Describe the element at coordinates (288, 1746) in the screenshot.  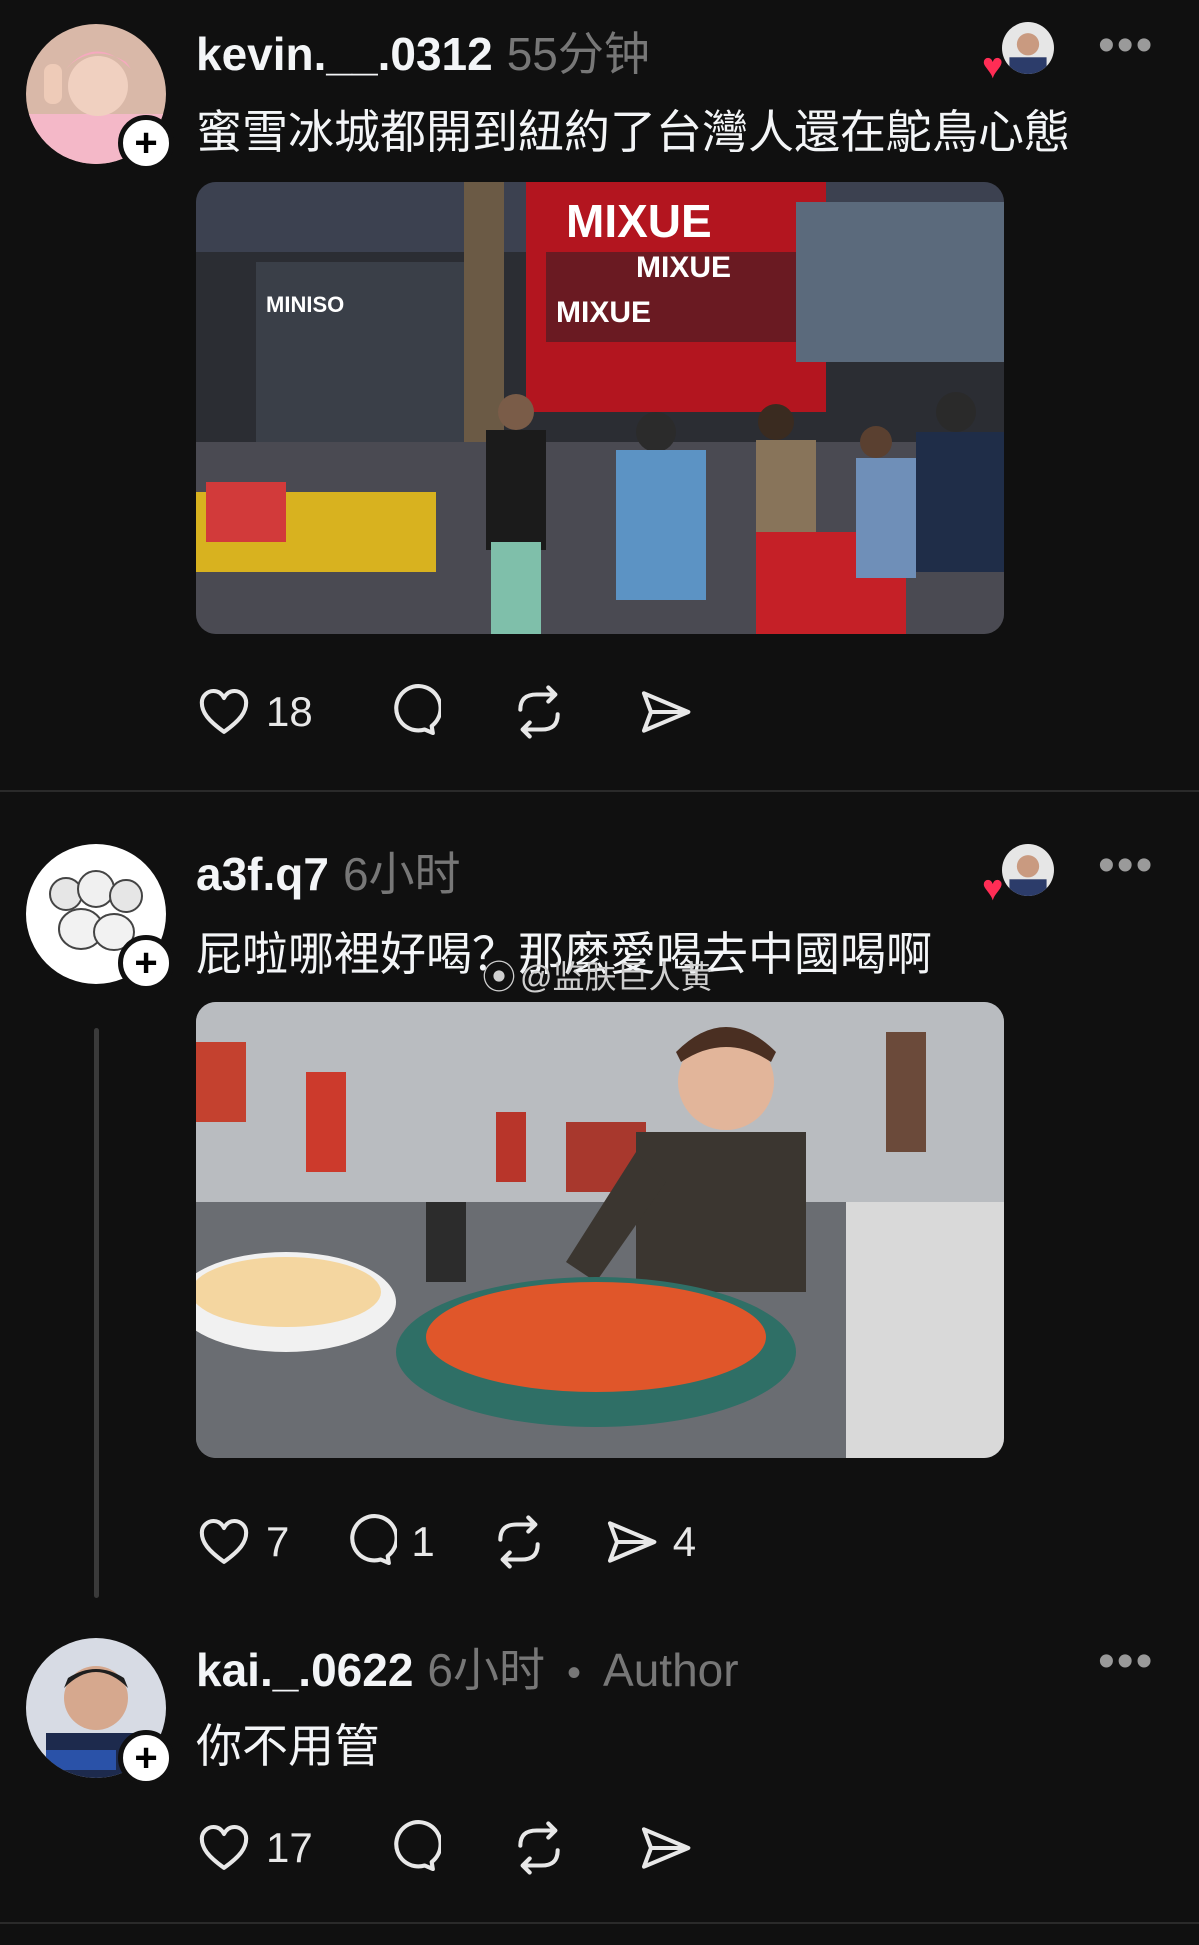
I see `post-text: 你不用管` at that location.